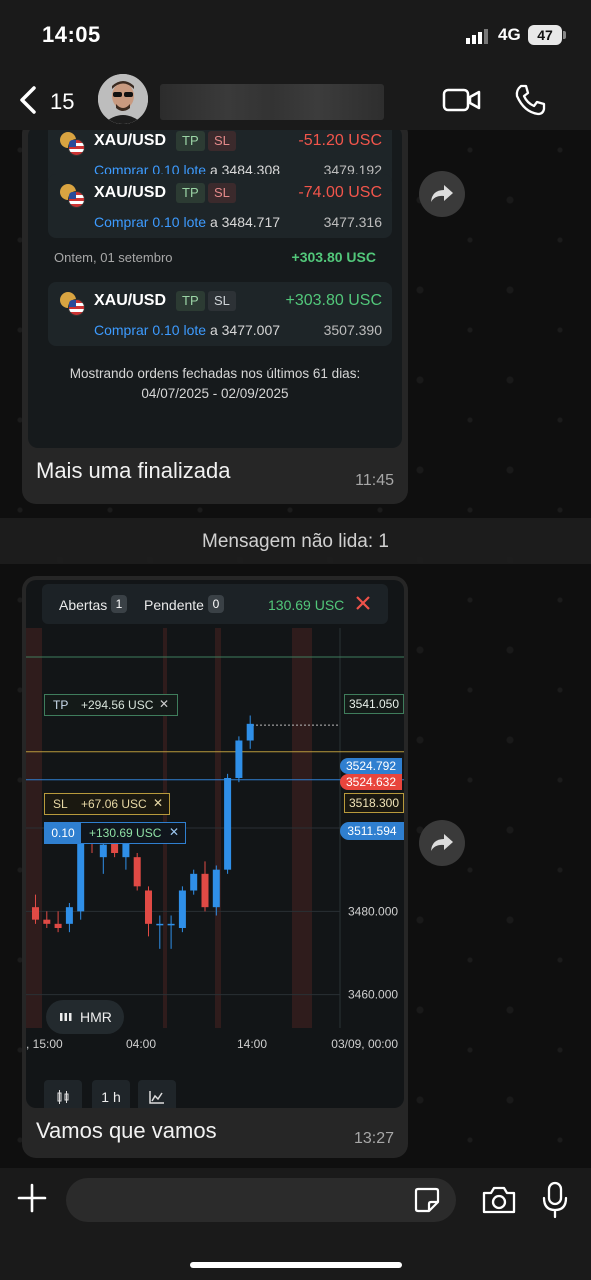 The image size is (591, 1280). What do you see at coordinates (261, 1200) in the screenshot?
I see `message-input` at bounding box center [261, 1200].